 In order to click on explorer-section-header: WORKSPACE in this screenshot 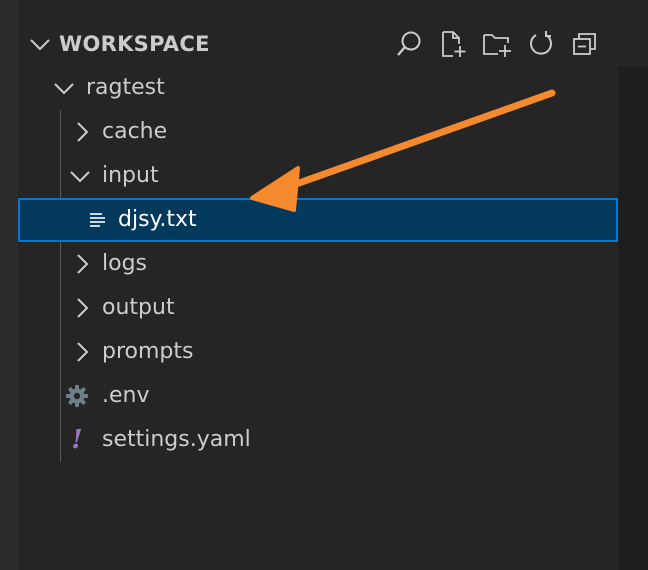, I will do `click(318, 44)`.